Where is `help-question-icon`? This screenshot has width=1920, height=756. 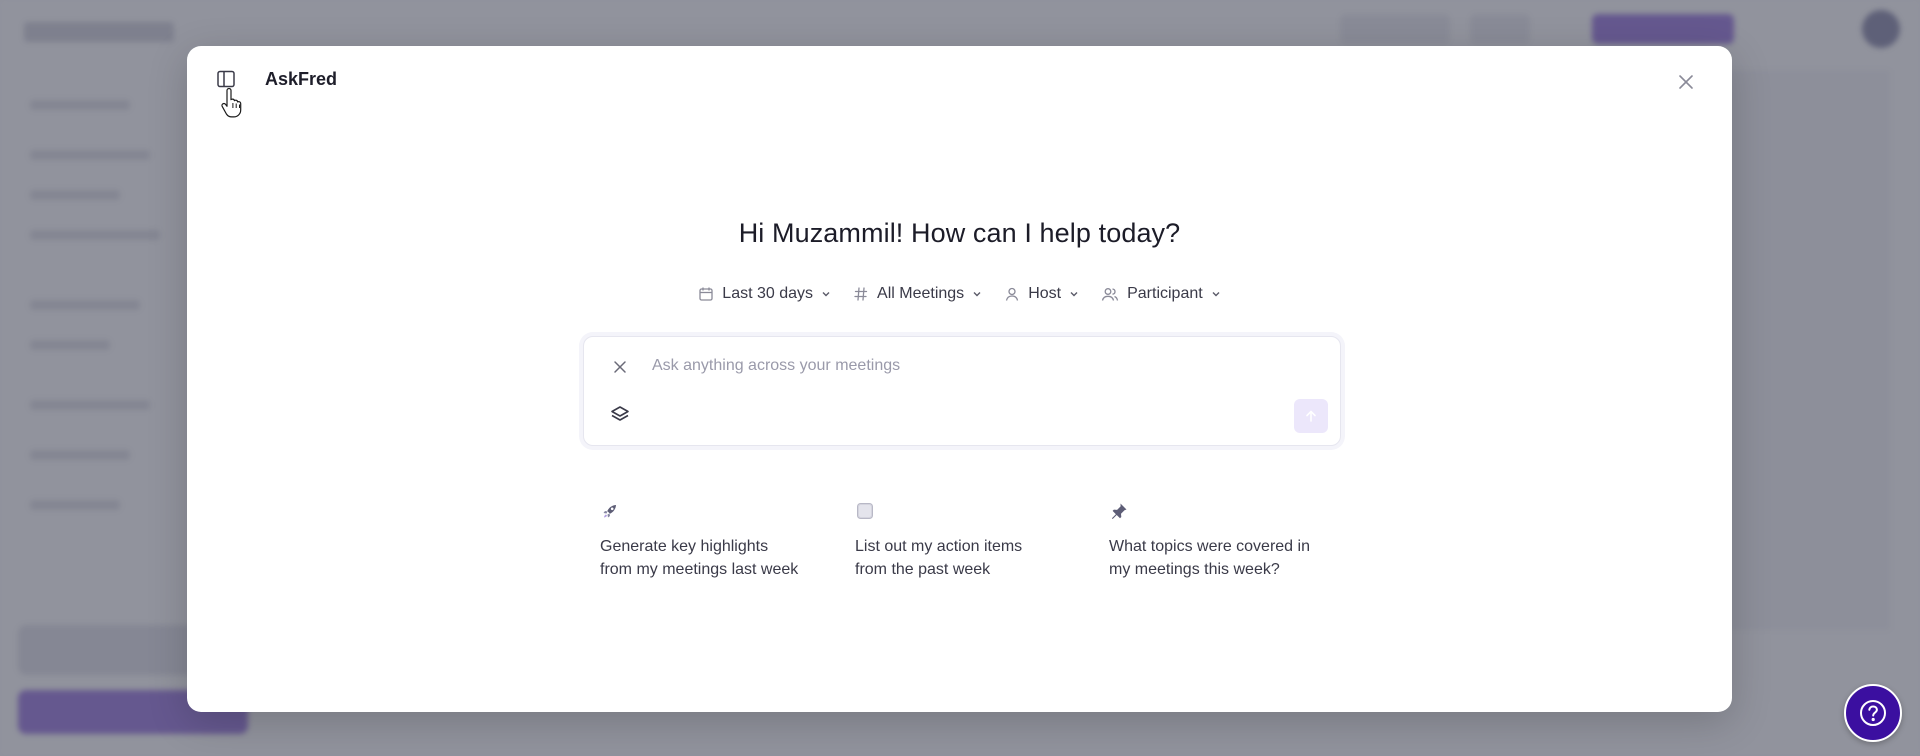
help-question-icon is located at coordinates (1873, 713).